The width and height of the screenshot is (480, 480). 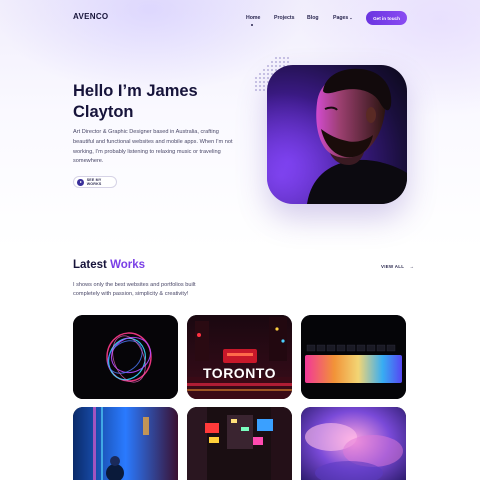 What do you see at coordinates (135, 101) in the screenshot?
I see `hero-title: Hello I’m James Clayton` at bounding box center [135, 101].